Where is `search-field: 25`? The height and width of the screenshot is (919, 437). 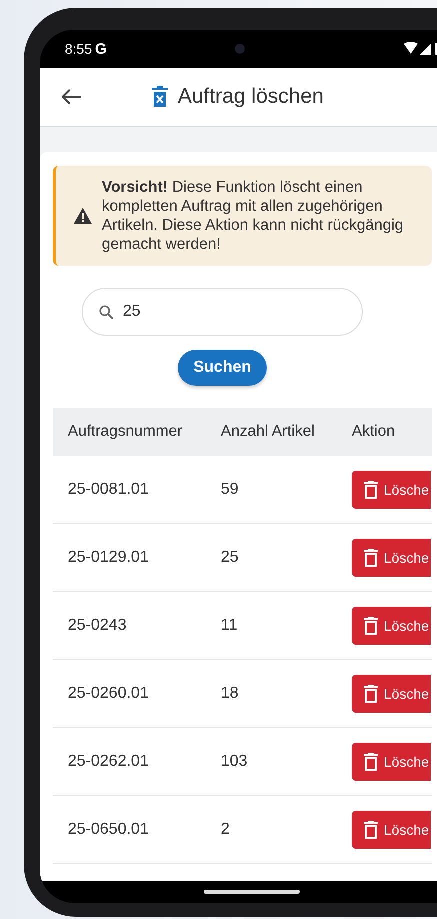 search-field: 25 is located at coordinates (222, 312).